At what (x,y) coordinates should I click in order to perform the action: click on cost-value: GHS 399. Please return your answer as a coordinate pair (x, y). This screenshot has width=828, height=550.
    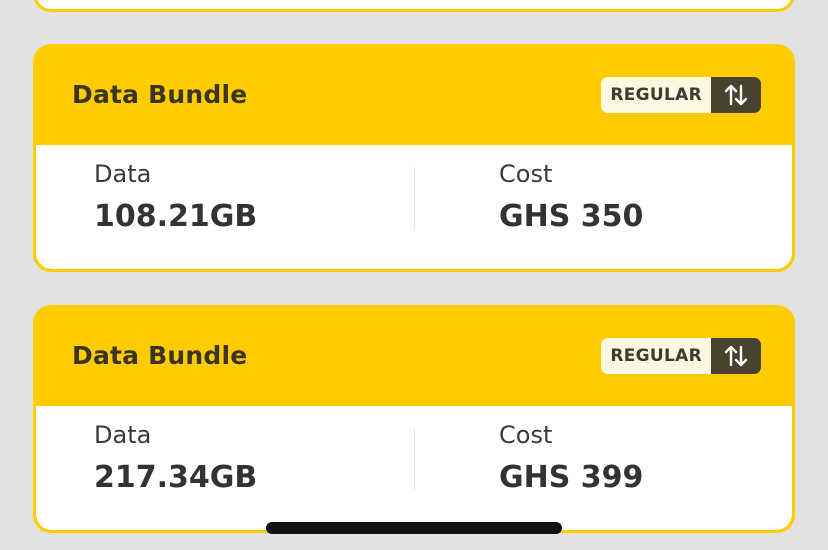
    Looking at the image, I should click on (571, 477).